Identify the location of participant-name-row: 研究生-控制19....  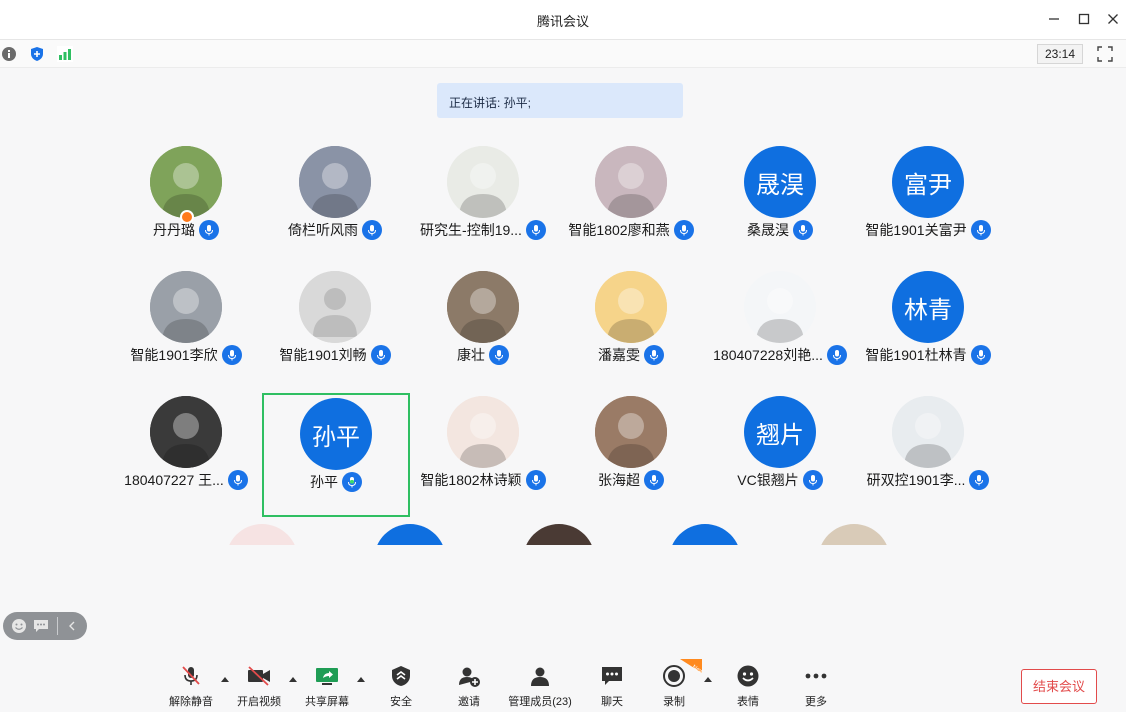
(483, 230).